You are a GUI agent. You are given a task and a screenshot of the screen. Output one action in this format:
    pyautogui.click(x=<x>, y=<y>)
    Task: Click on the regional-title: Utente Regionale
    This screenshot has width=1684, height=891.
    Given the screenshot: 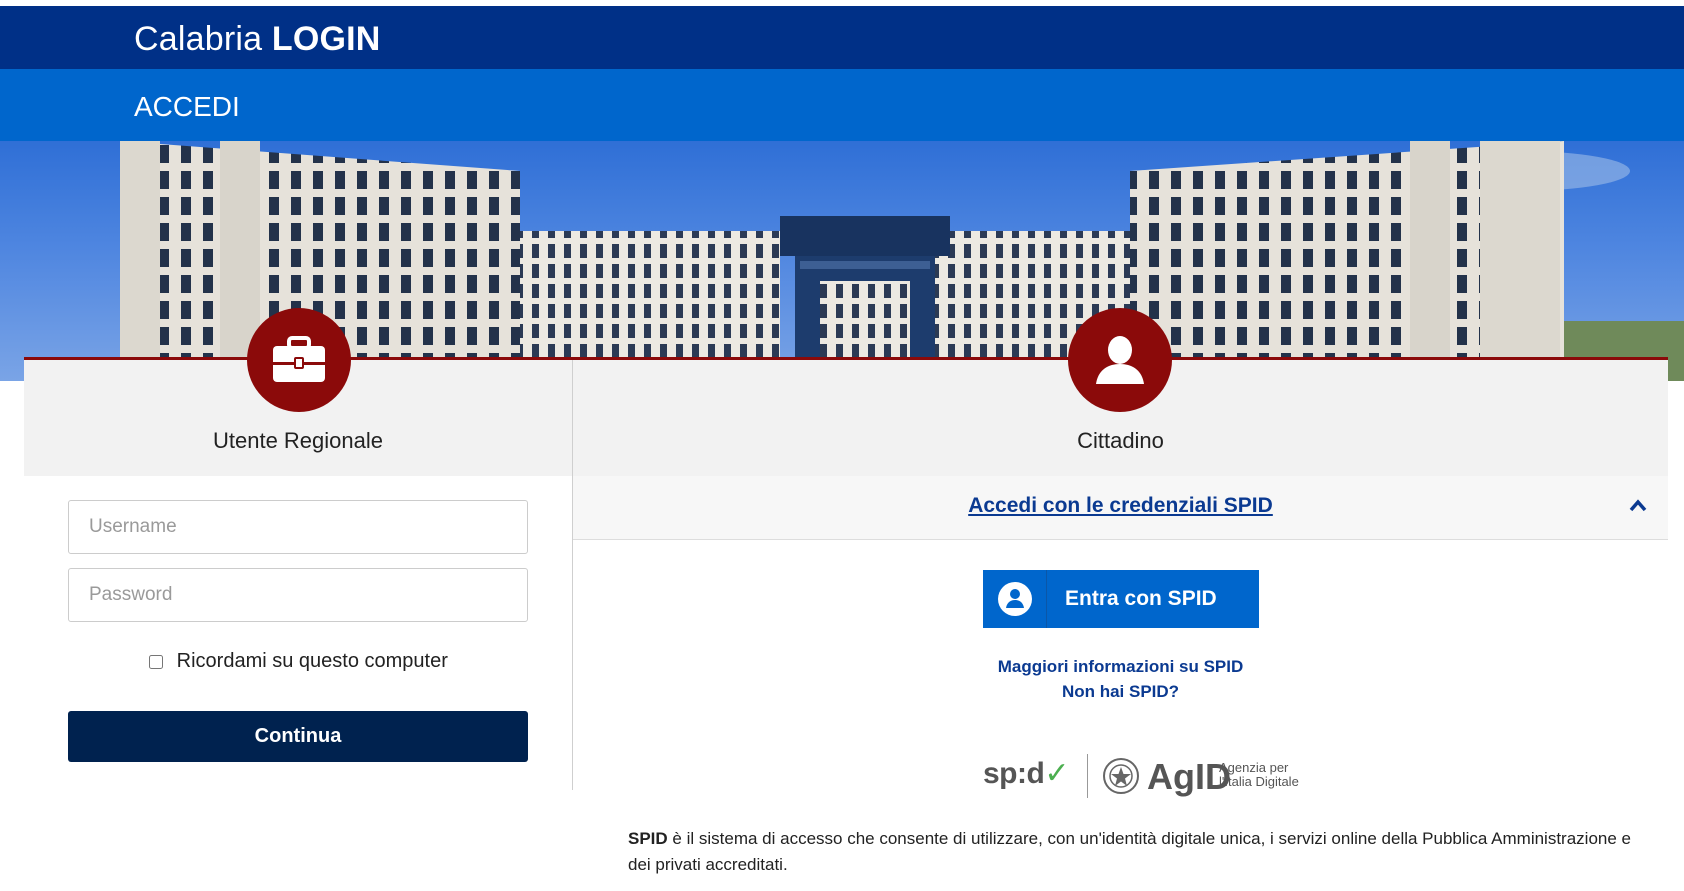 What is the action you would take?
    pyautogui.click(x=297, y=440)
    